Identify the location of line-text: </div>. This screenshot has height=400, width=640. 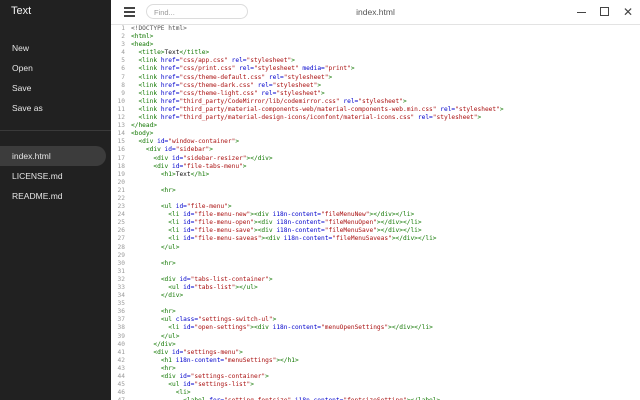
(157, 296).